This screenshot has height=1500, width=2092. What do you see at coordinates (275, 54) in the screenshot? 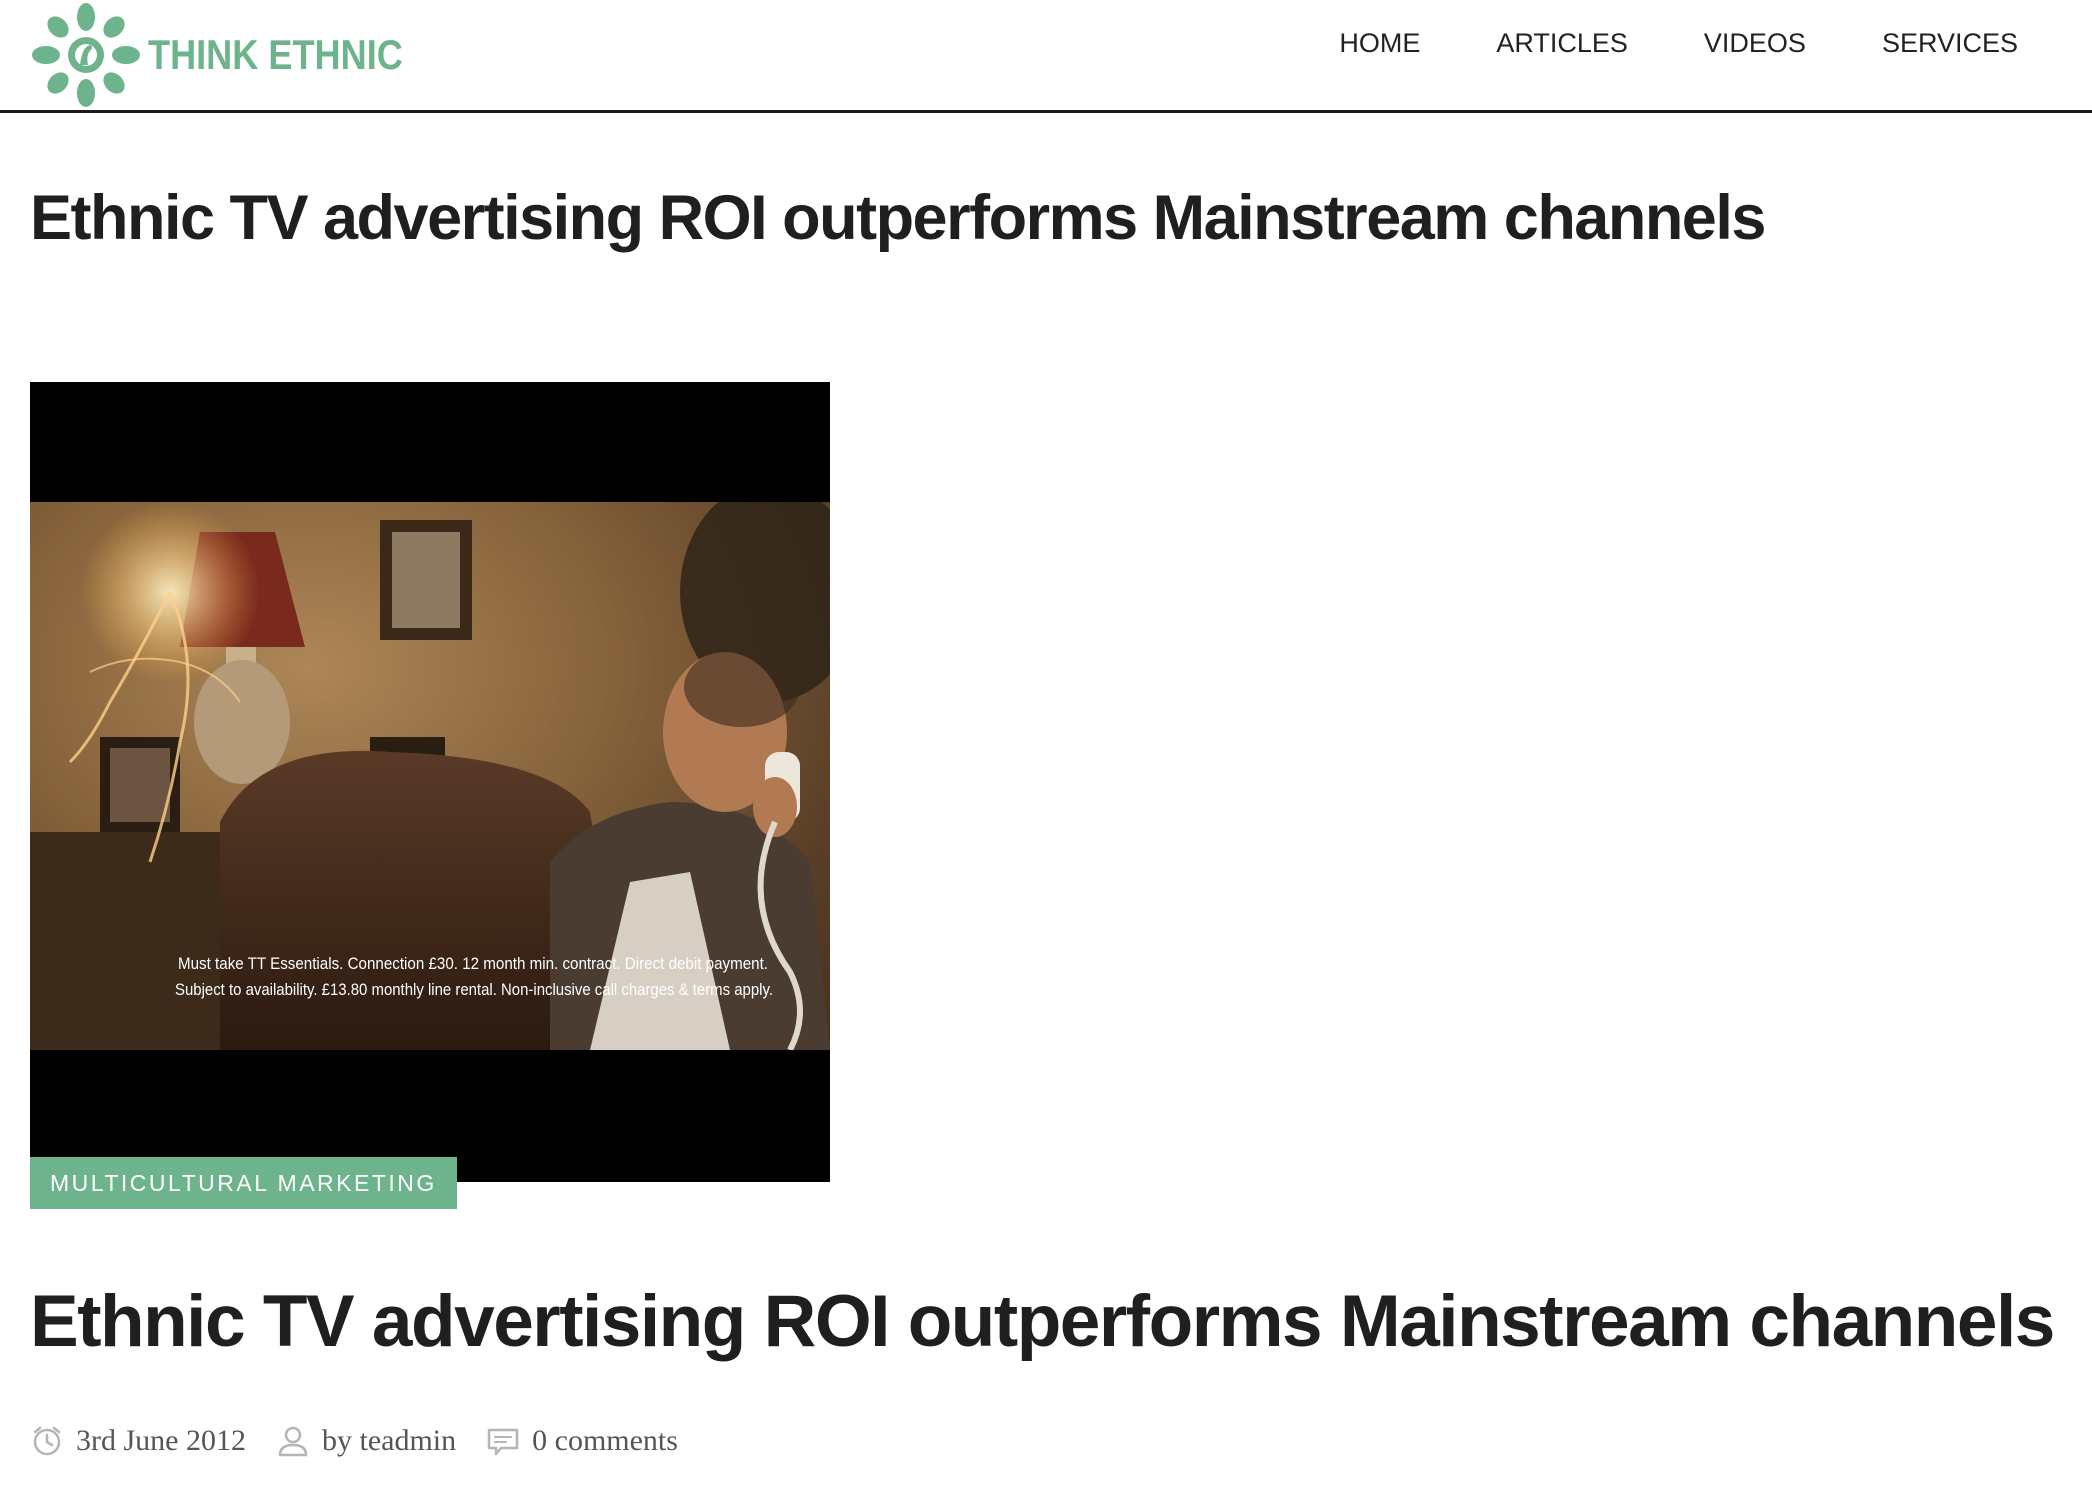
I see `brand-name: THINK ETHNIC` at bounding box center [275, 54].